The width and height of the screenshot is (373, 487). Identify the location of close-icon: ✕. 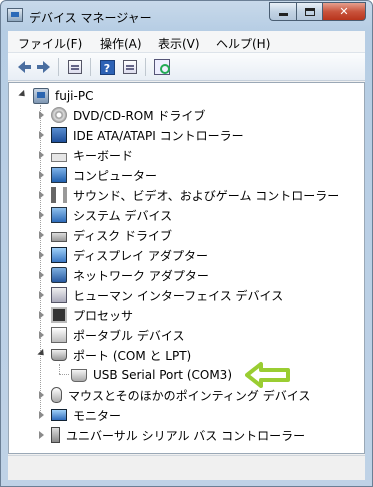
(344, 11).